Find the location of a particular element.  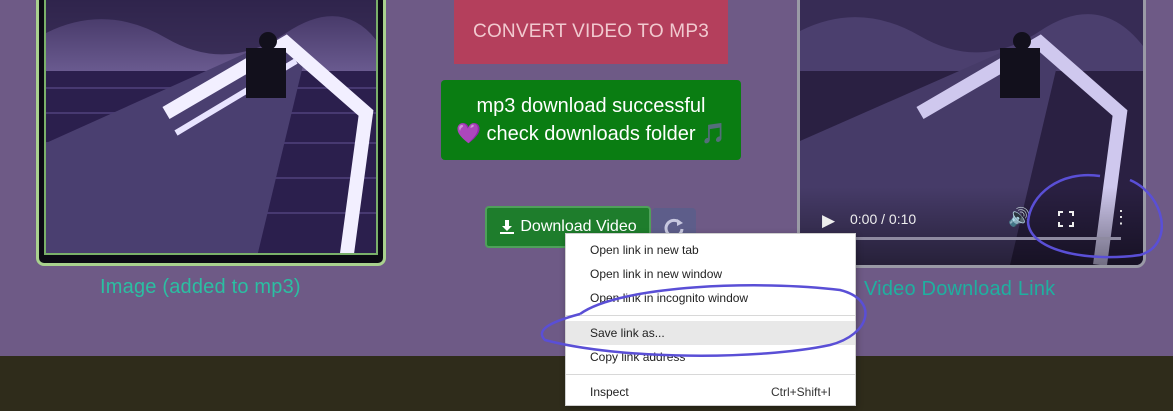

download-icon is located at coordinates (507, 227).